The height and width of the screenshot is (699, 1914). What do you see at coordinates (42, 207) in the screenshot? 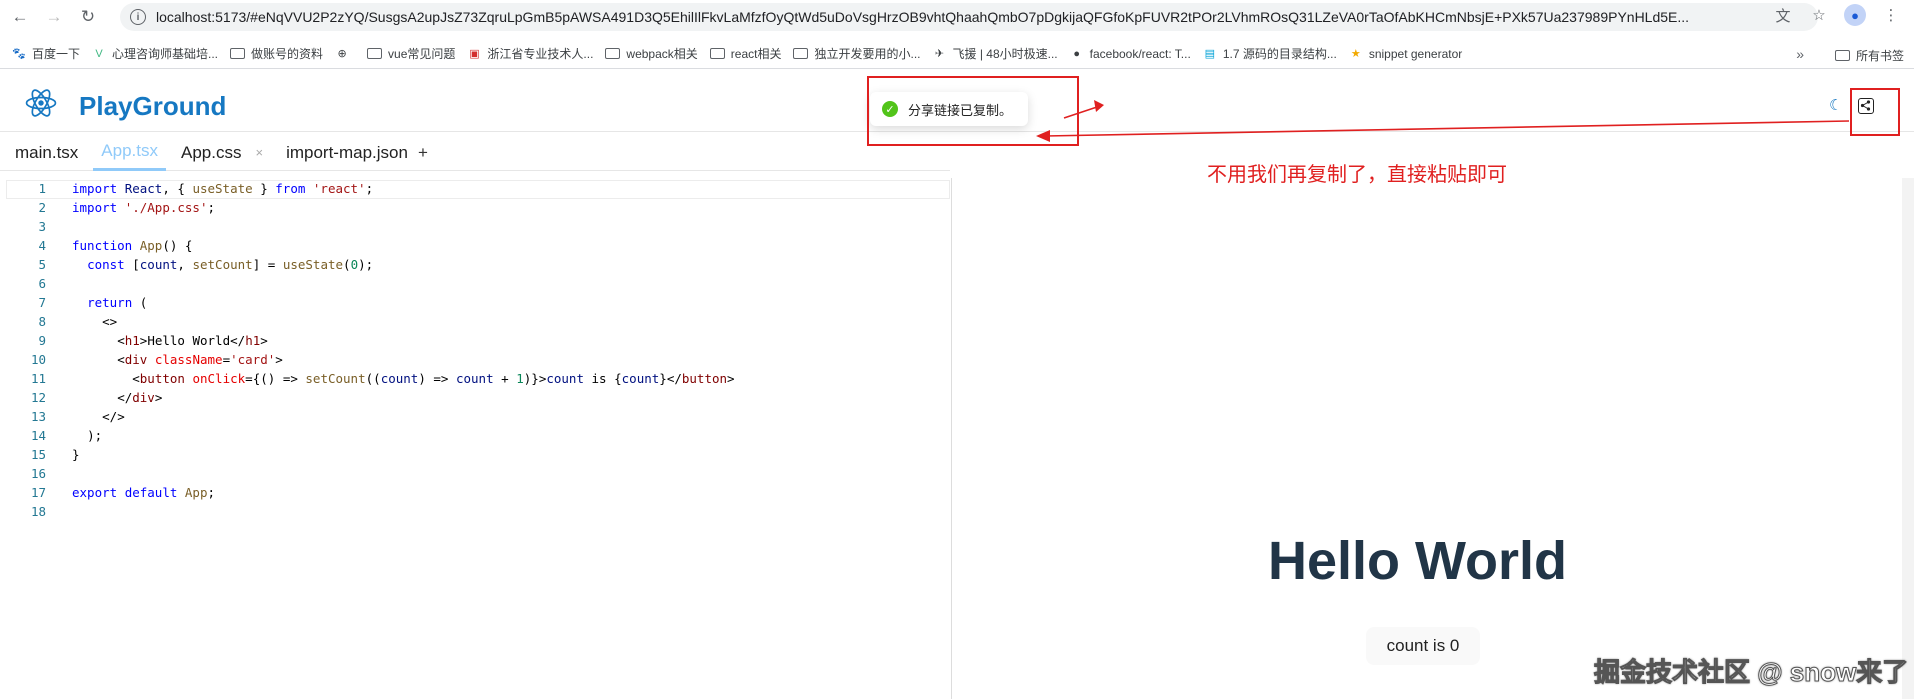
I see `line-number: 2` at bounding box center [42, 207].